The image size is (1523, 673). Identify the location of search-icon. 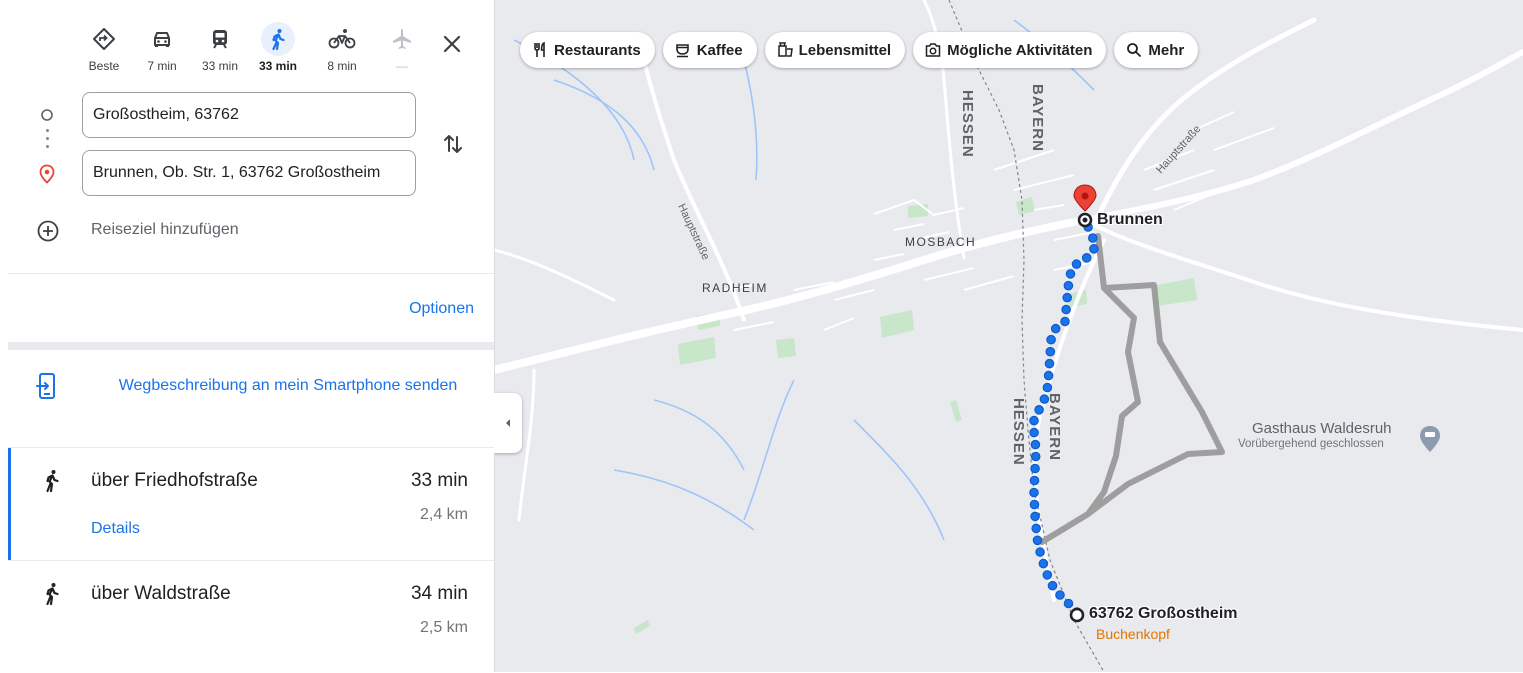
(1134, 50).